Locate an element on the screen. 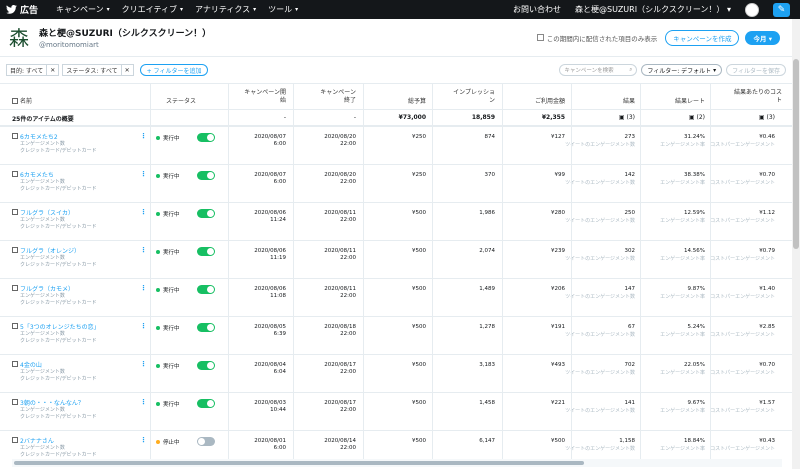 The width and height of the screenshot is (800, 469). checkbox-box is located at coordinates (540, 37).